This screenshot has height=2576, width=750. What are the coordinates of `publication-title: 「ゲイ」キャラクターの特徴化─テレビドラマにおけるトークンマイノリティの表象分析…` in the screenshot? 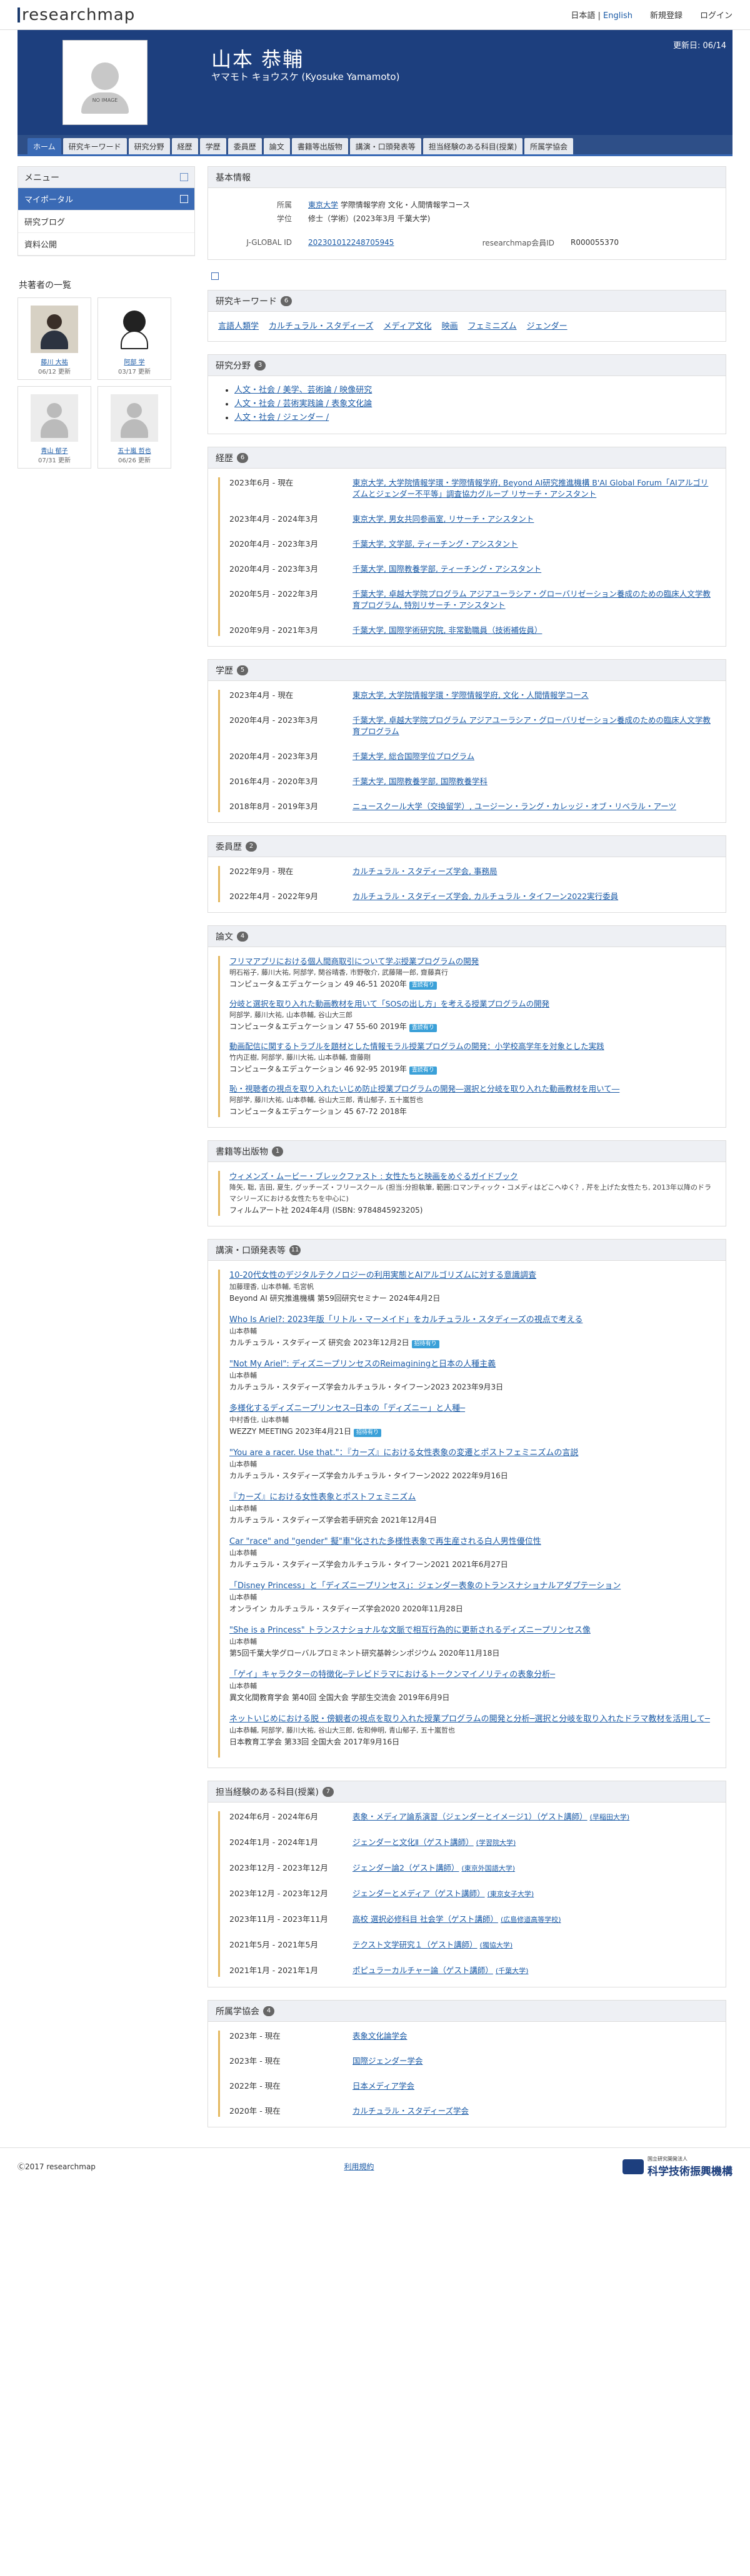 It's located at (392, 1674).